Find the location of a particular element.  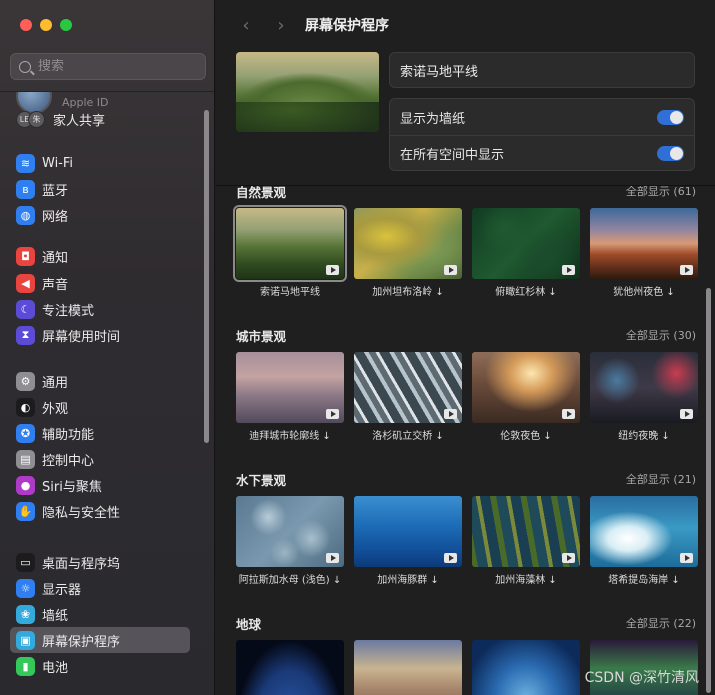

selected-screensaver-name: 索诺马地平线 is located at coordinates (542, 70).